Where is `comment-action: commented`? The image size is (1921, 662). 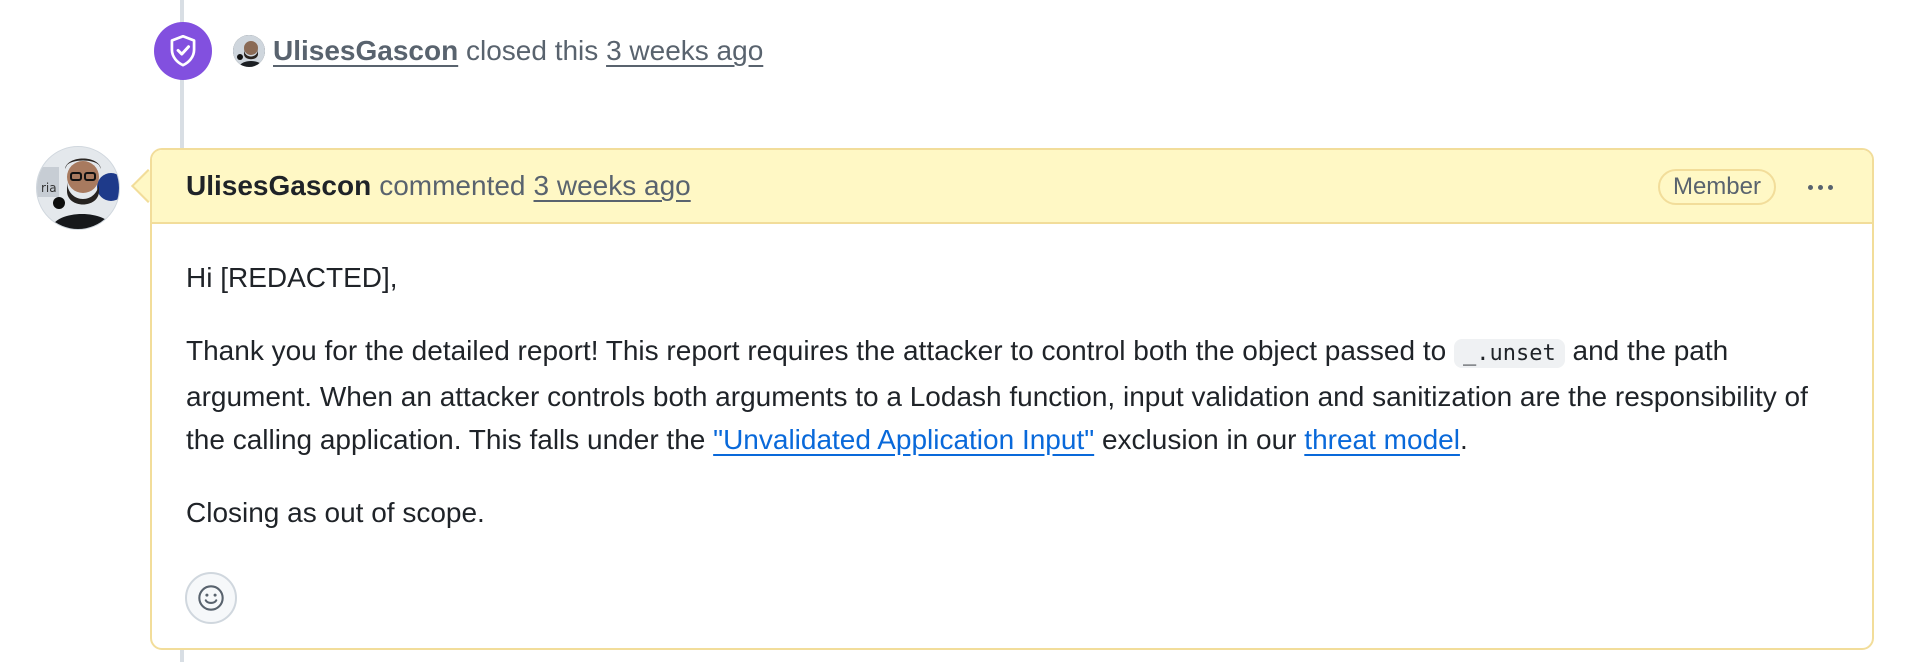
comment-action: commented is located at coordinates (452, 185).